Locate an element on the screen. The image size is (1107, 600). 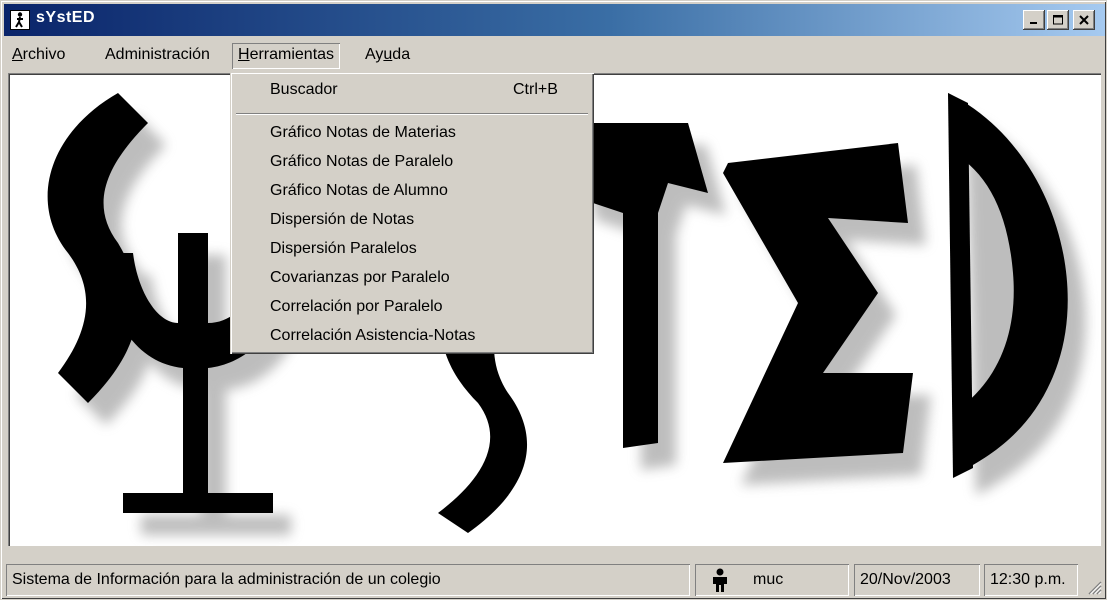
menu-item-dispersion-paralelos: Dispersión Paralelos is located at coordinates (343, 249).